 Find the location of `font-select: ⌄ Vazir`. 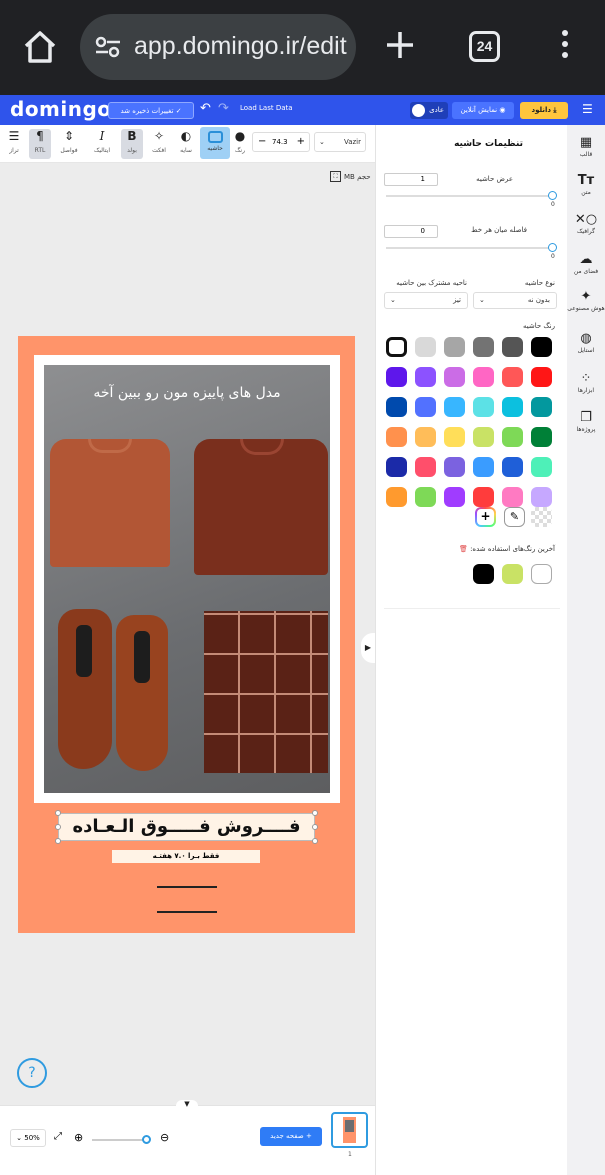

font-select: ⌄ Vazir is located at coordinates (340, 142).